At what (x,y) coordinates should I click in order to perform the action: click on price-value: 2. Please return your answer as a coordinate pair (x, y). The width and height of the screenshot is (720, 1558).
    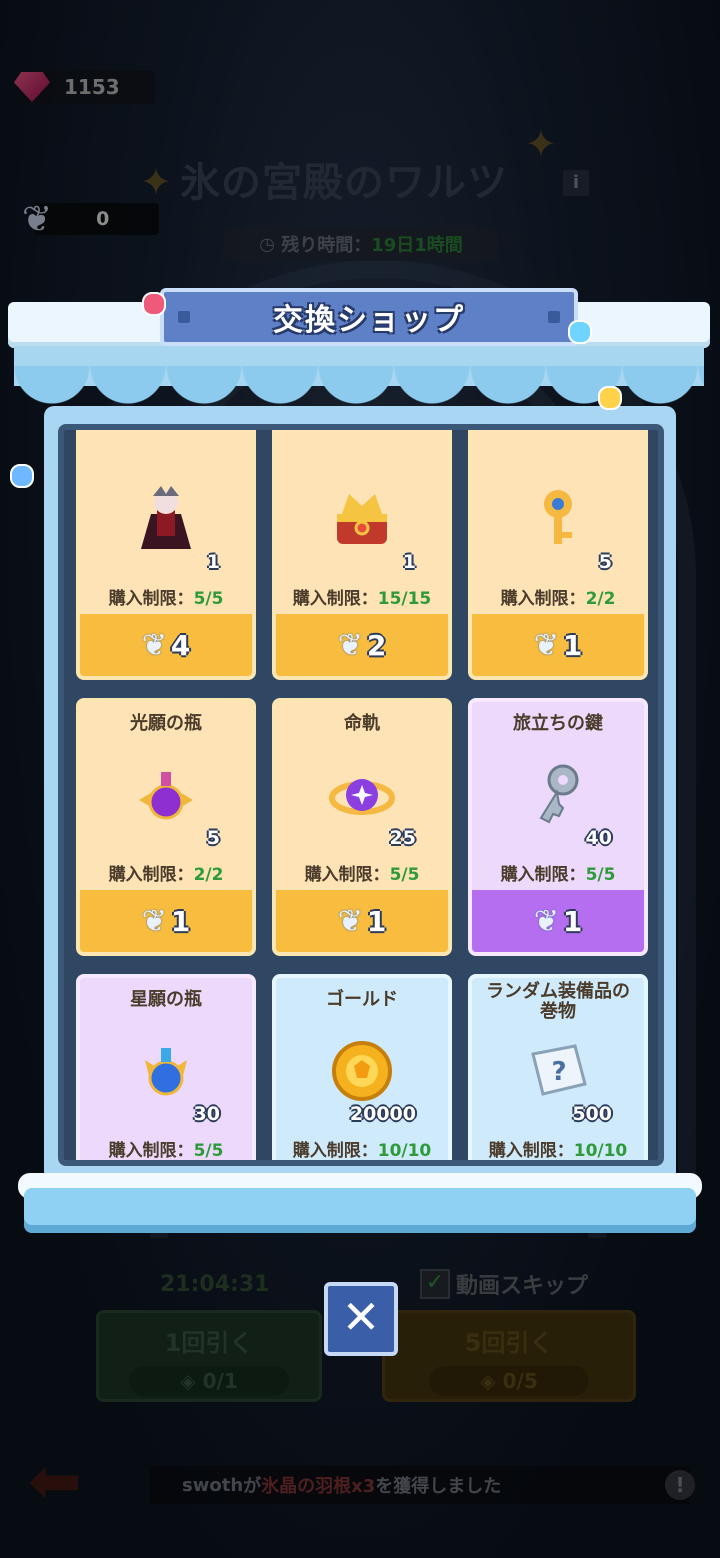
    Looking at the image, I should click on (376, 645).